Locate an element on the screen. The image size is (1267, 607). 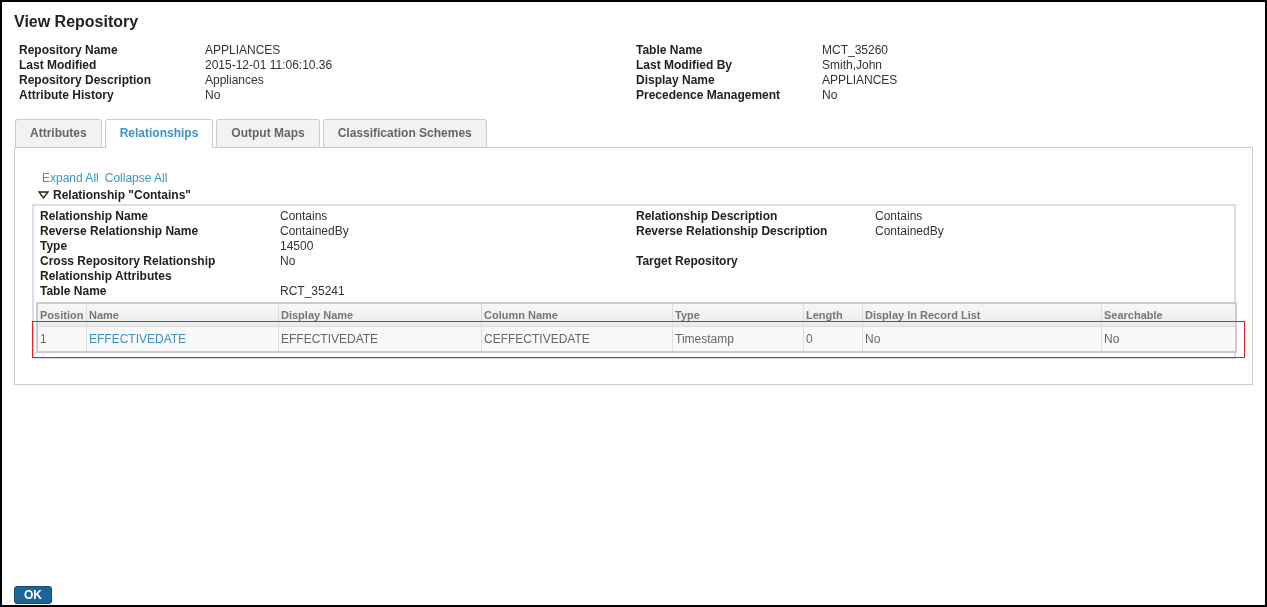
link: Collapse All is located at coordinates (136, 178).